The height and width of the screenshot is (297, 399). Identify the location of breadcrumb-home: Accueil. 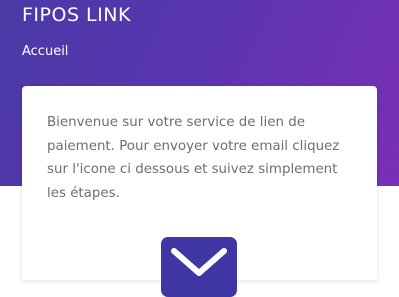
(45, 51).